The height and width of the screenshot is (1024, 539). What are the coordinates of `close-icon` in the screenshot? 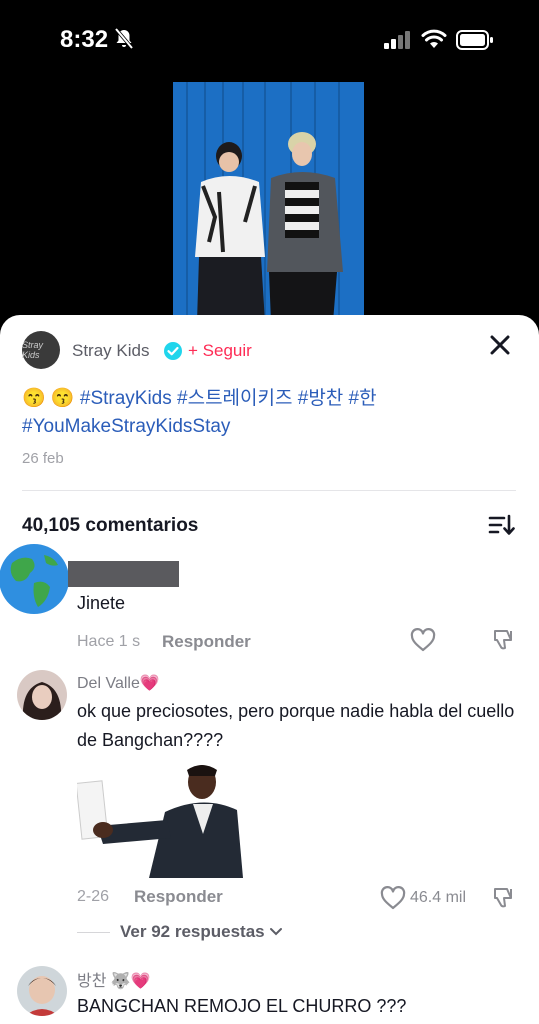 It's located at (500, 347).